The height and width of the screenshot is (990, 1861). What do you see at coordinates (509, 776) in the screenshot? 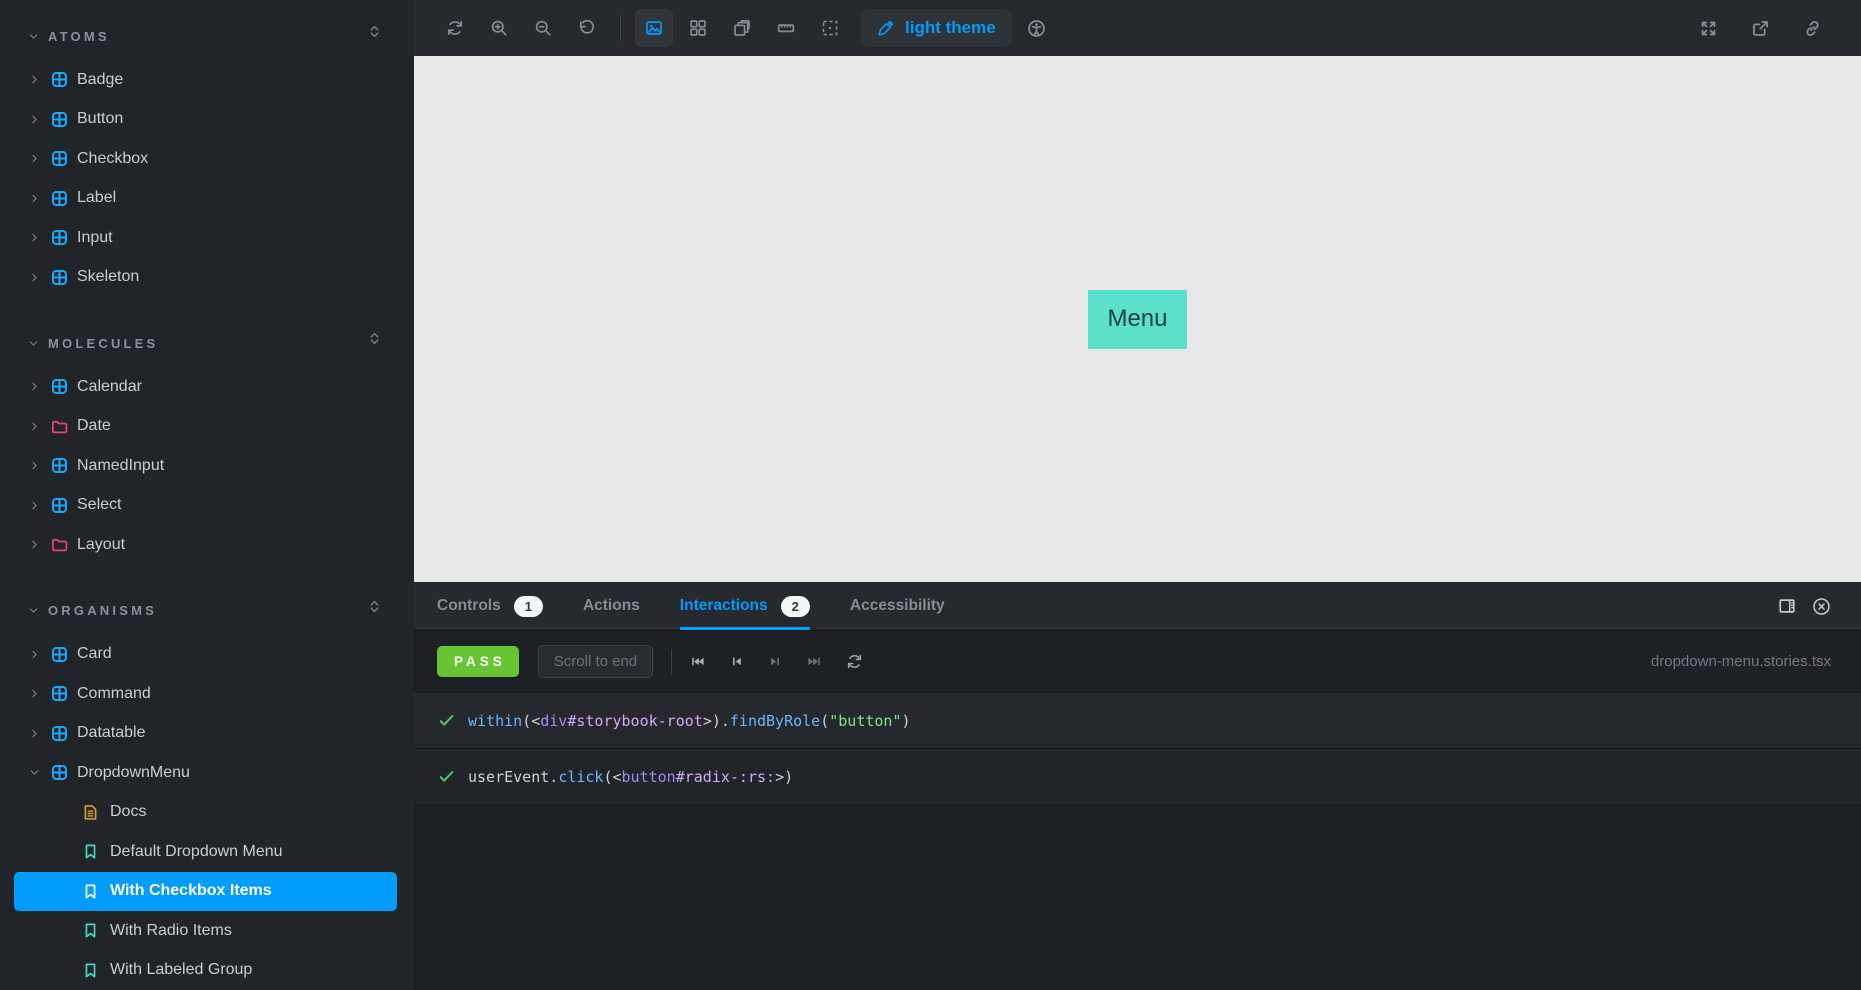
I see `code-segment: userEvent` at bounding box center [509, 776].